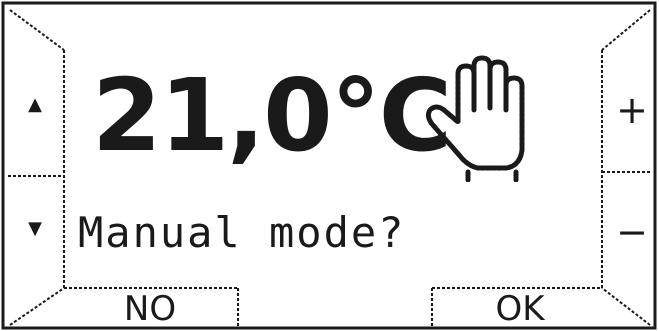 Image resolution: width=659 pixels, height=331 pixels. Describe the element at coordinates (242, 232) in the screenshot. I see `manual-mode-prompt: Manual mode?` at that location.